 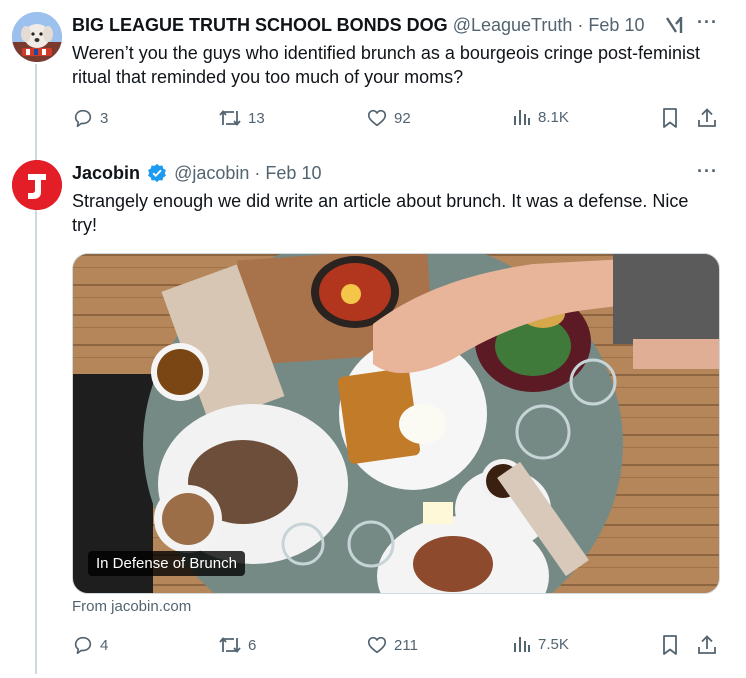 I want to click on reply-count: 4, so click(x=104, y=645).